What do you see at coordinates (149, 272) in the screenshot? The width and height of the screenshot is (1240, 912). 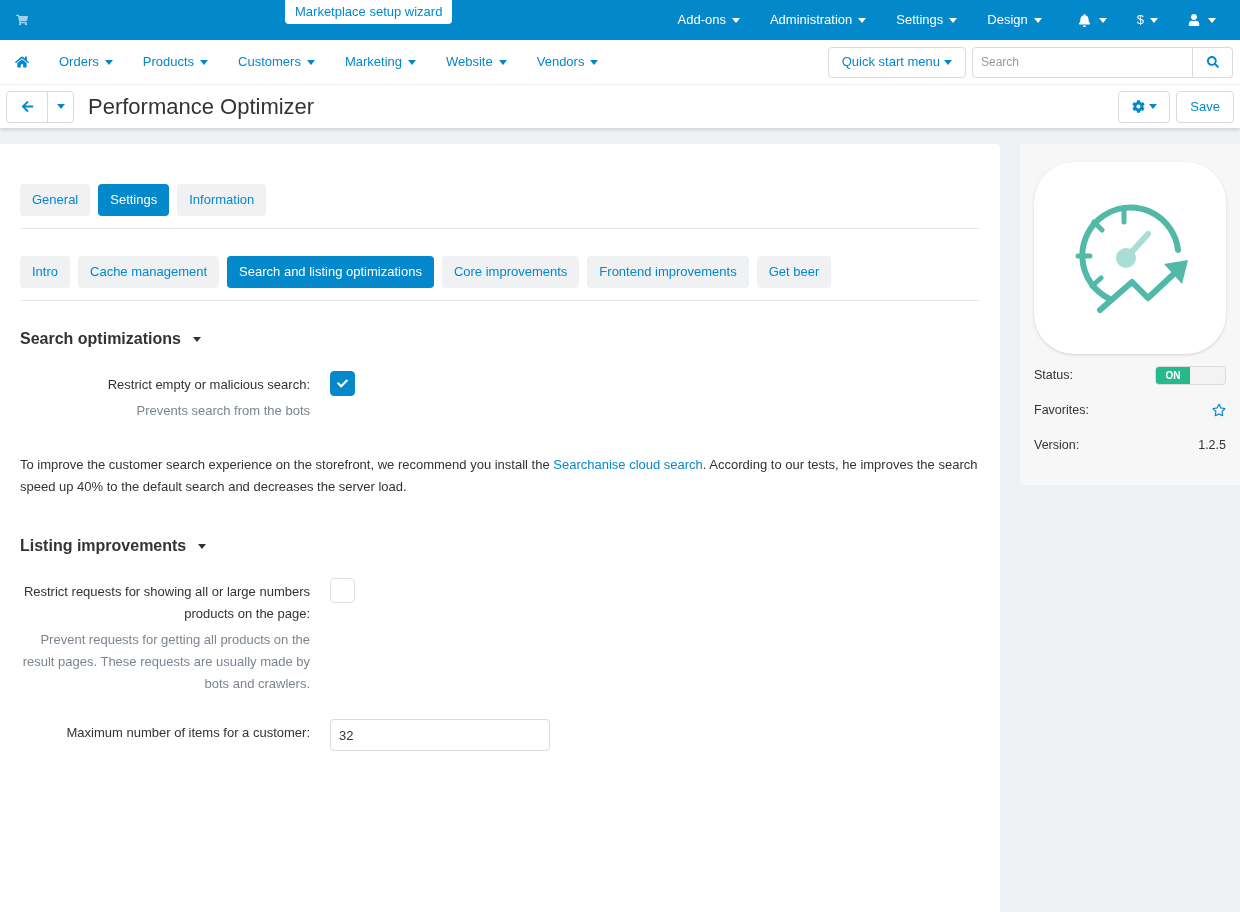 I see `subtab: Cache management` at bounding box center [149, 272].